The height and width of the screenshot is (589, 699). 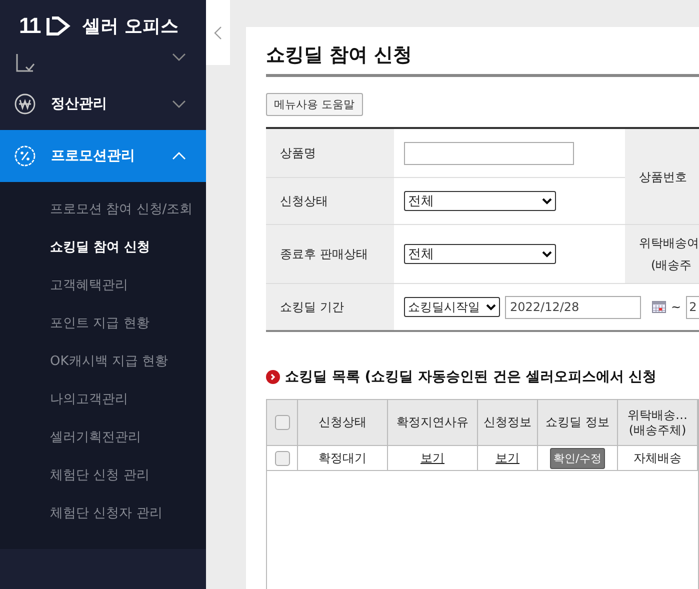 I want to click on submenu-item: 고객혜택관리, so click(x=103, y=285).